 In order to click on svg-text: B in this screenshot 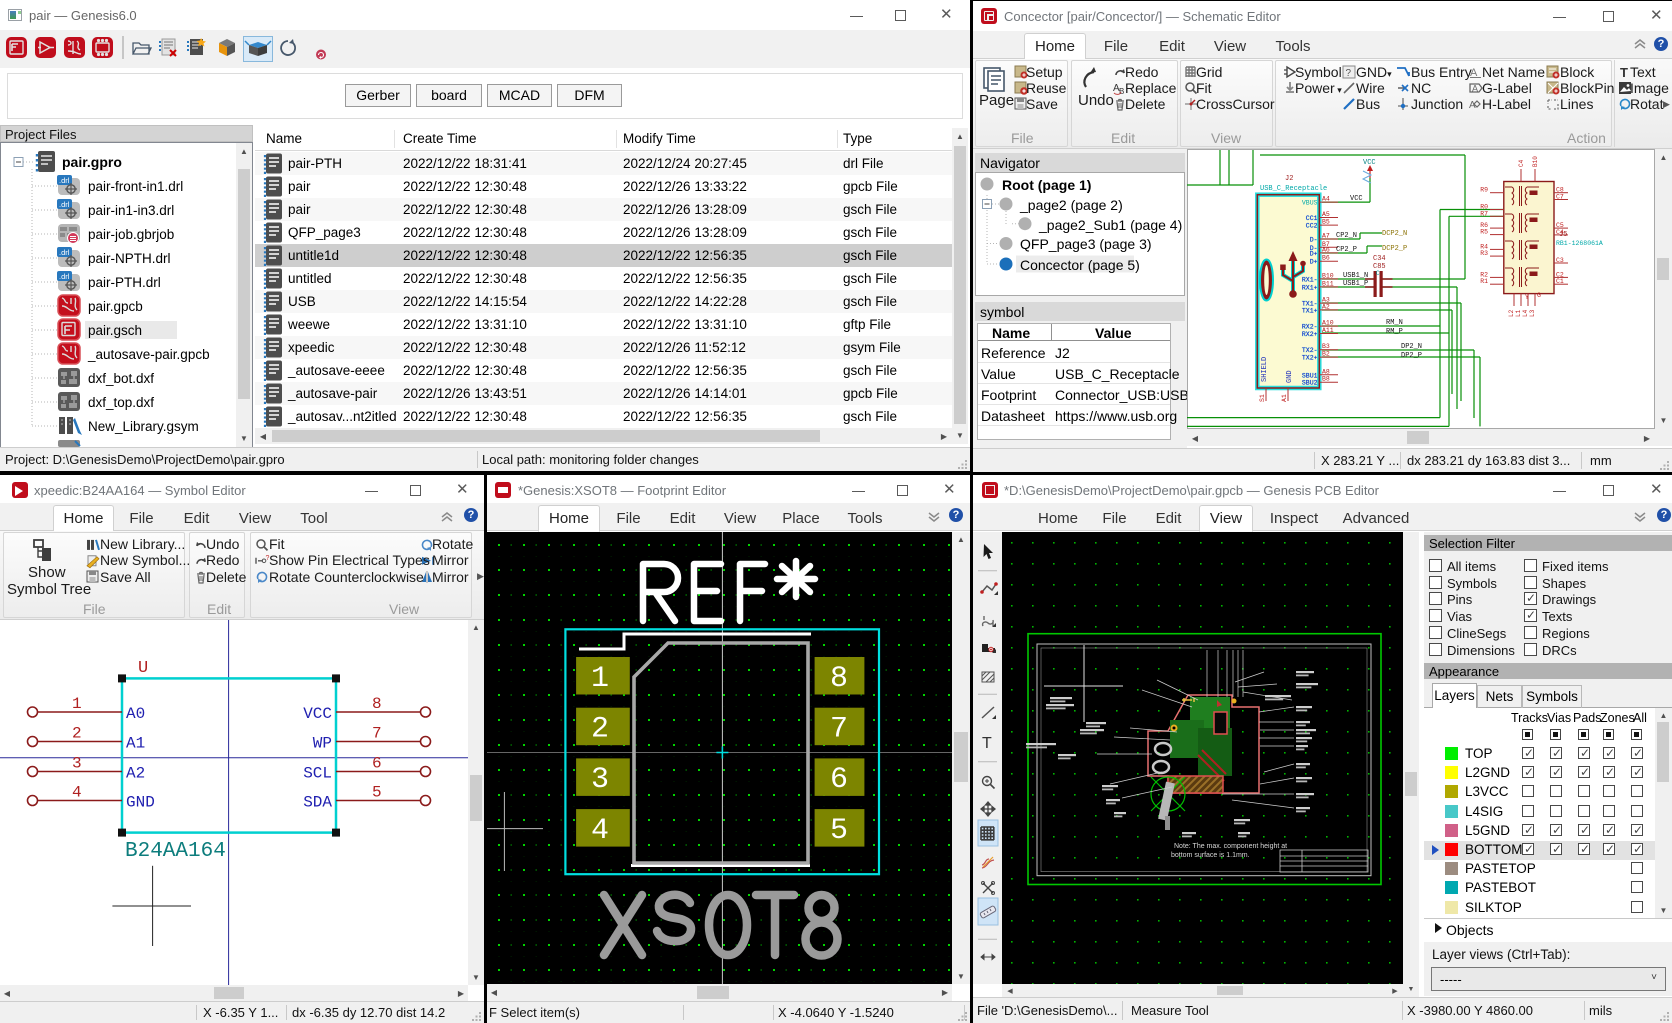, I will do `click(1121, 91)`.